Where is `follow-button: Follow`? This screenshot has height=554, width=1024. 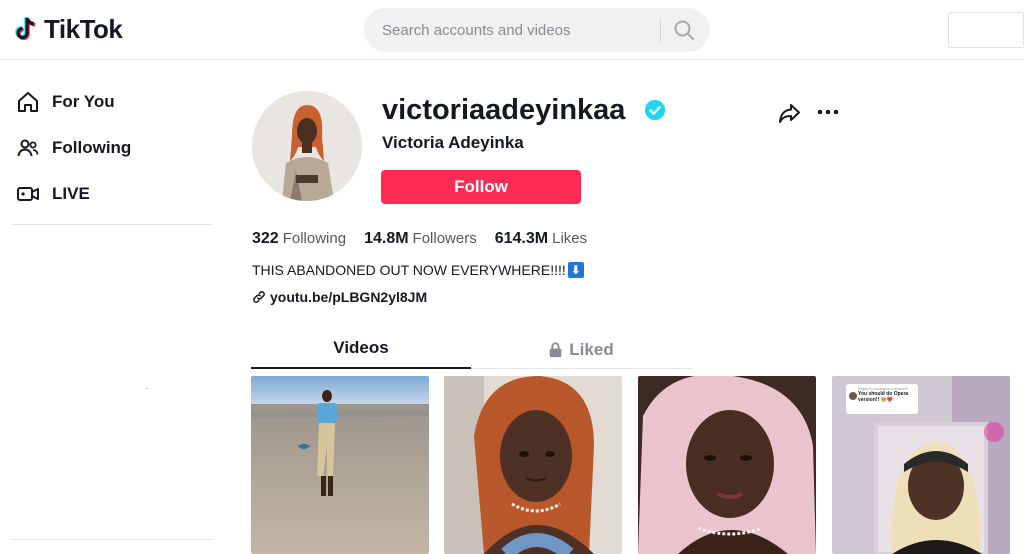
follow-button: Follow is located at coordinates (481, 187).